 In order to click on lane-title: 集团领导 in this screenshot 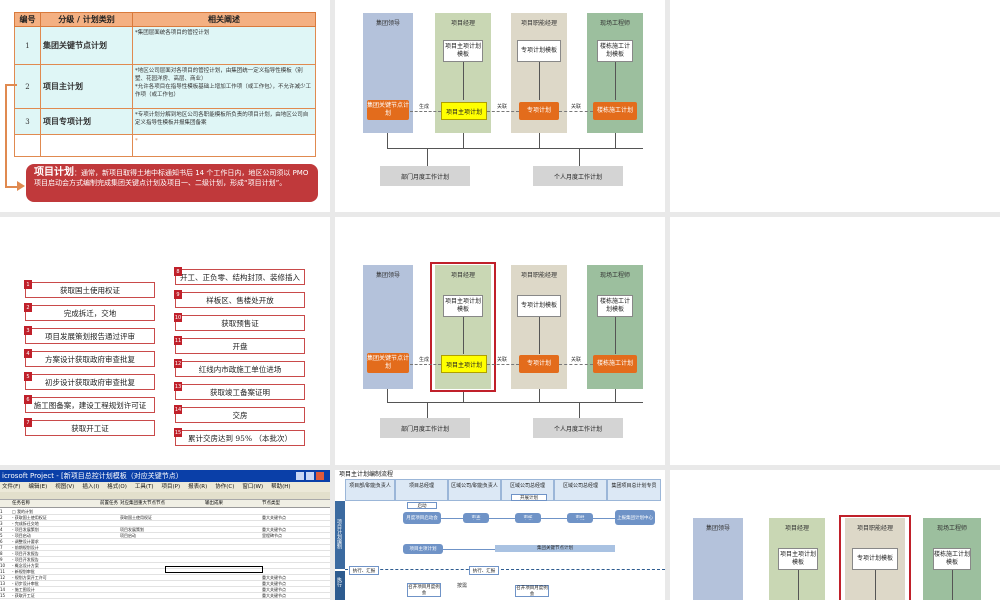, I will do `click(717, 528)`.